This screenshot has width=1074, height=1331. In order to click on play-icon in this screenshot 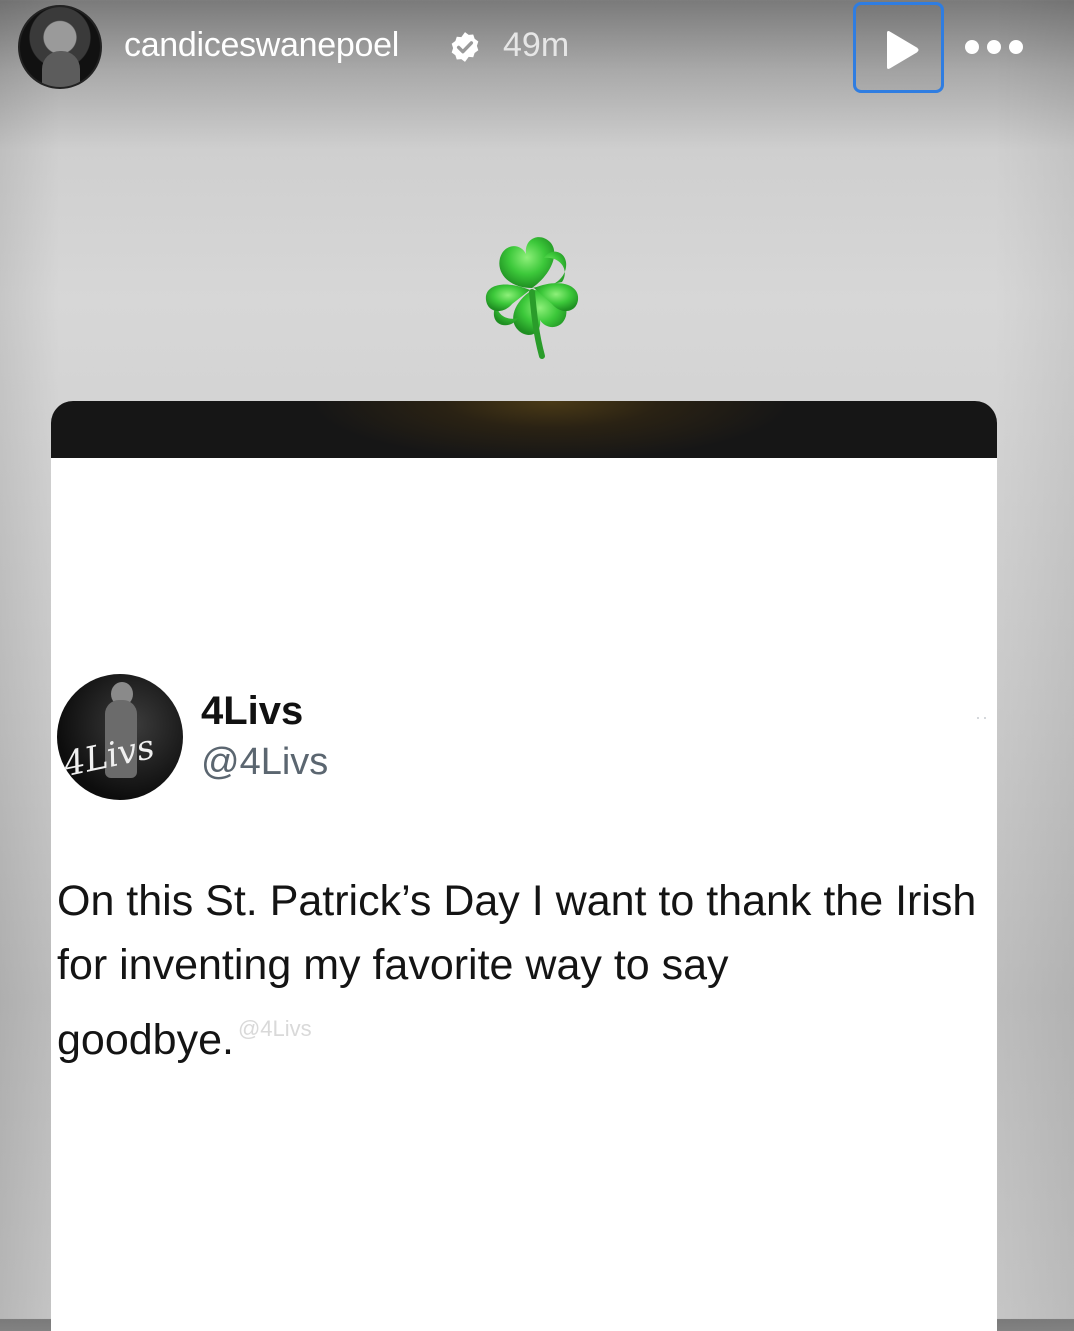, I will do `click(903, 50)`.